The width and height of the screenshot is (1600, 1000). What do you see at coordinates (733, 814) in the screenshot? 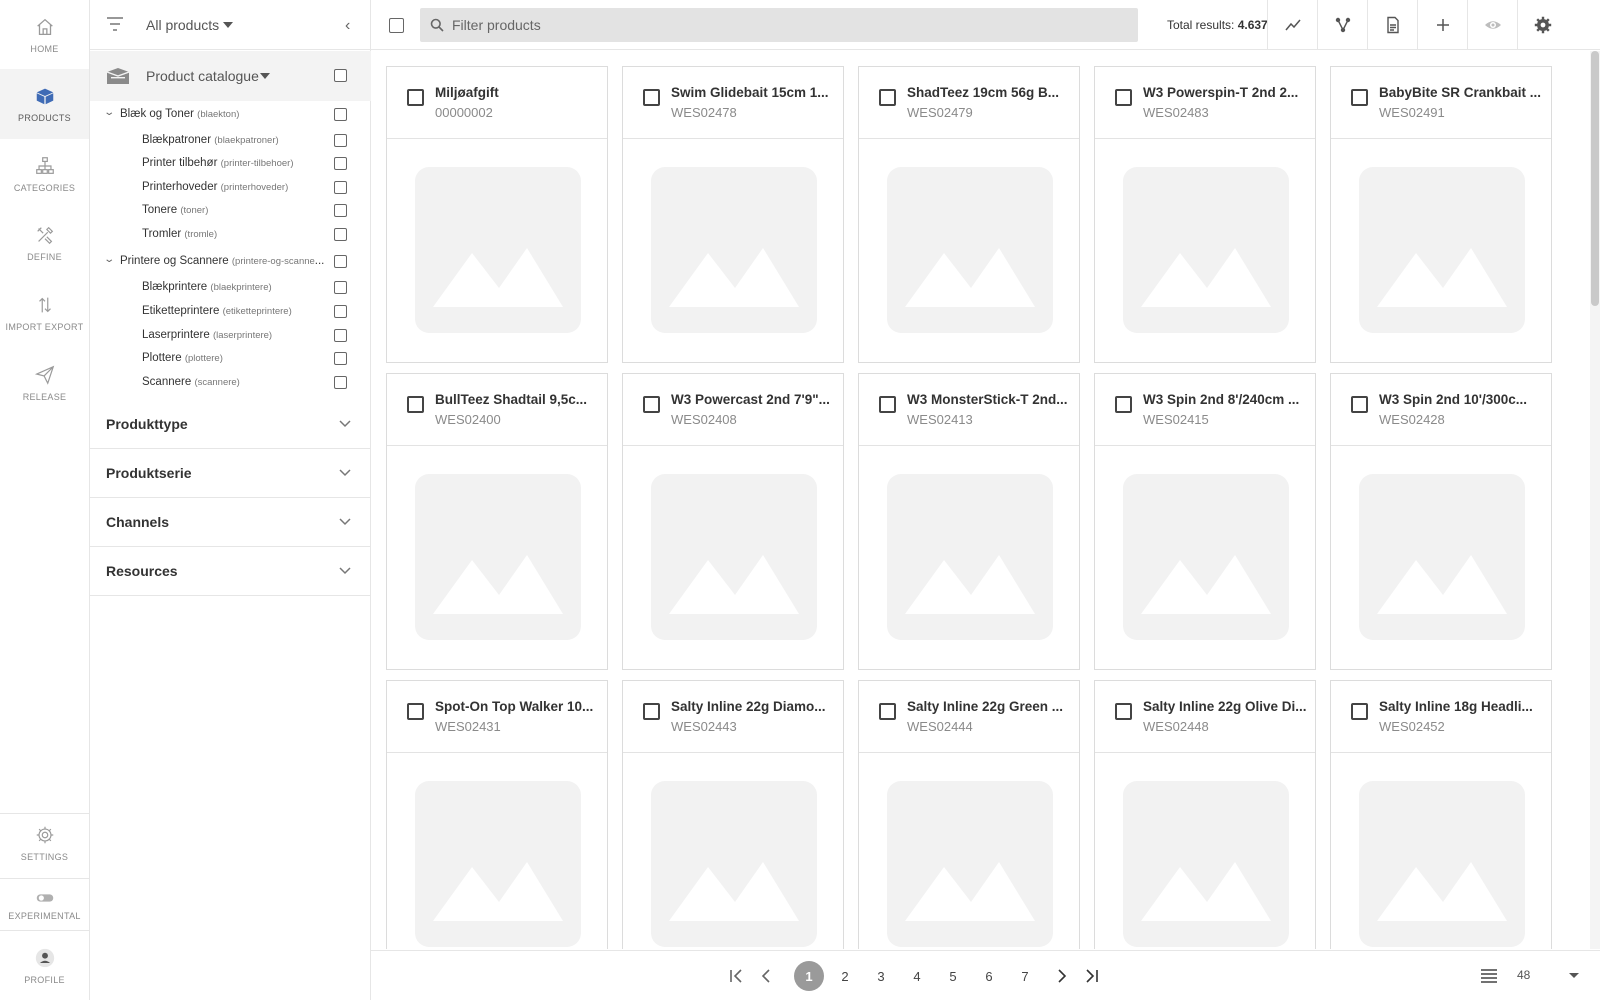
I see `product-card: Salty Inline 22g Diamo... WES02443` at bounding box center [733, 814].